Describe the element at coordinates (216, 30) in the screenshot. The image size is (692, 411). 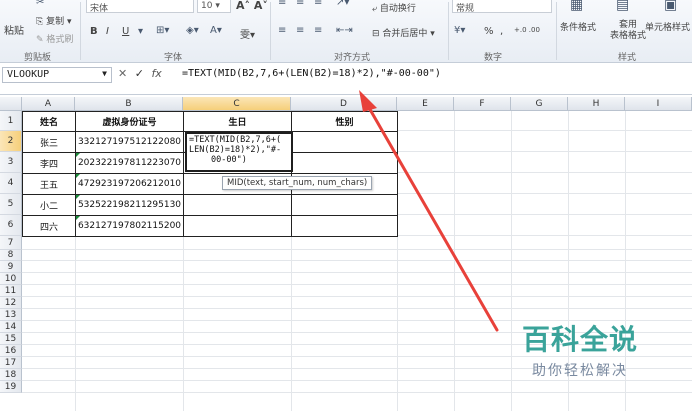
I see `font-color-icon: A▾` at that location.